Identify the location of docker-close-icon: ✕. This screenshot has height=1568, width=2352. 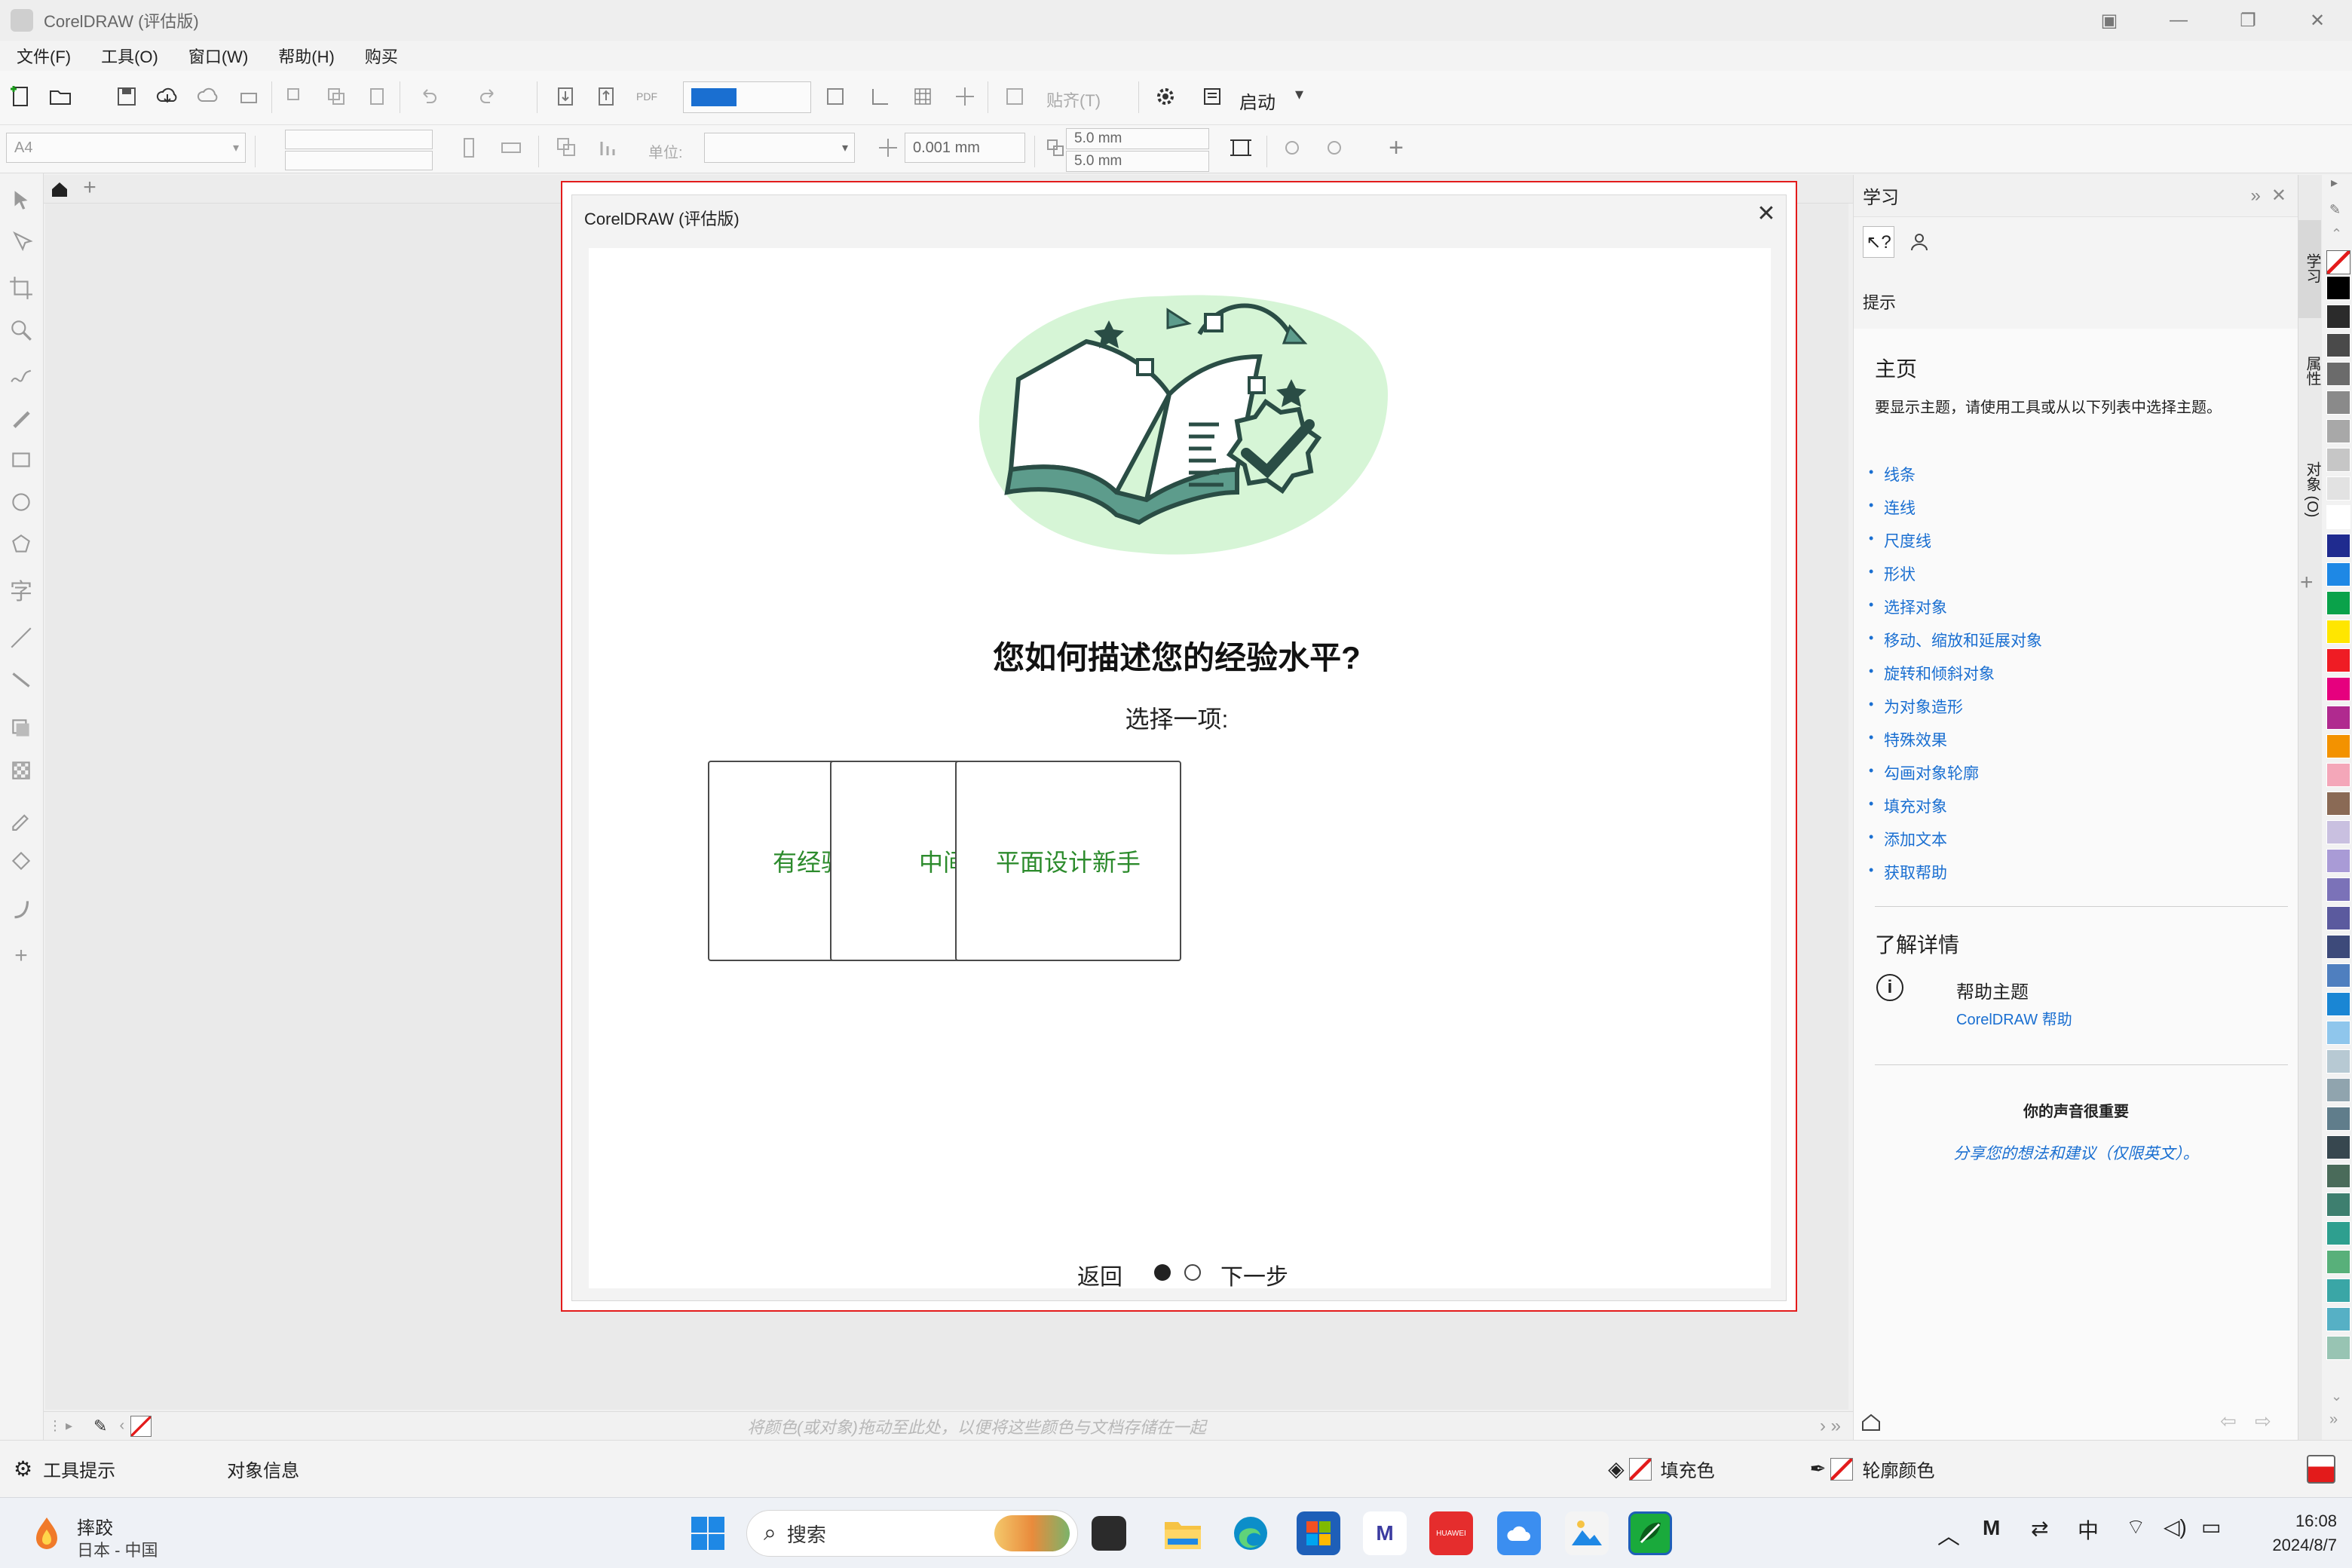
(2278, 196).